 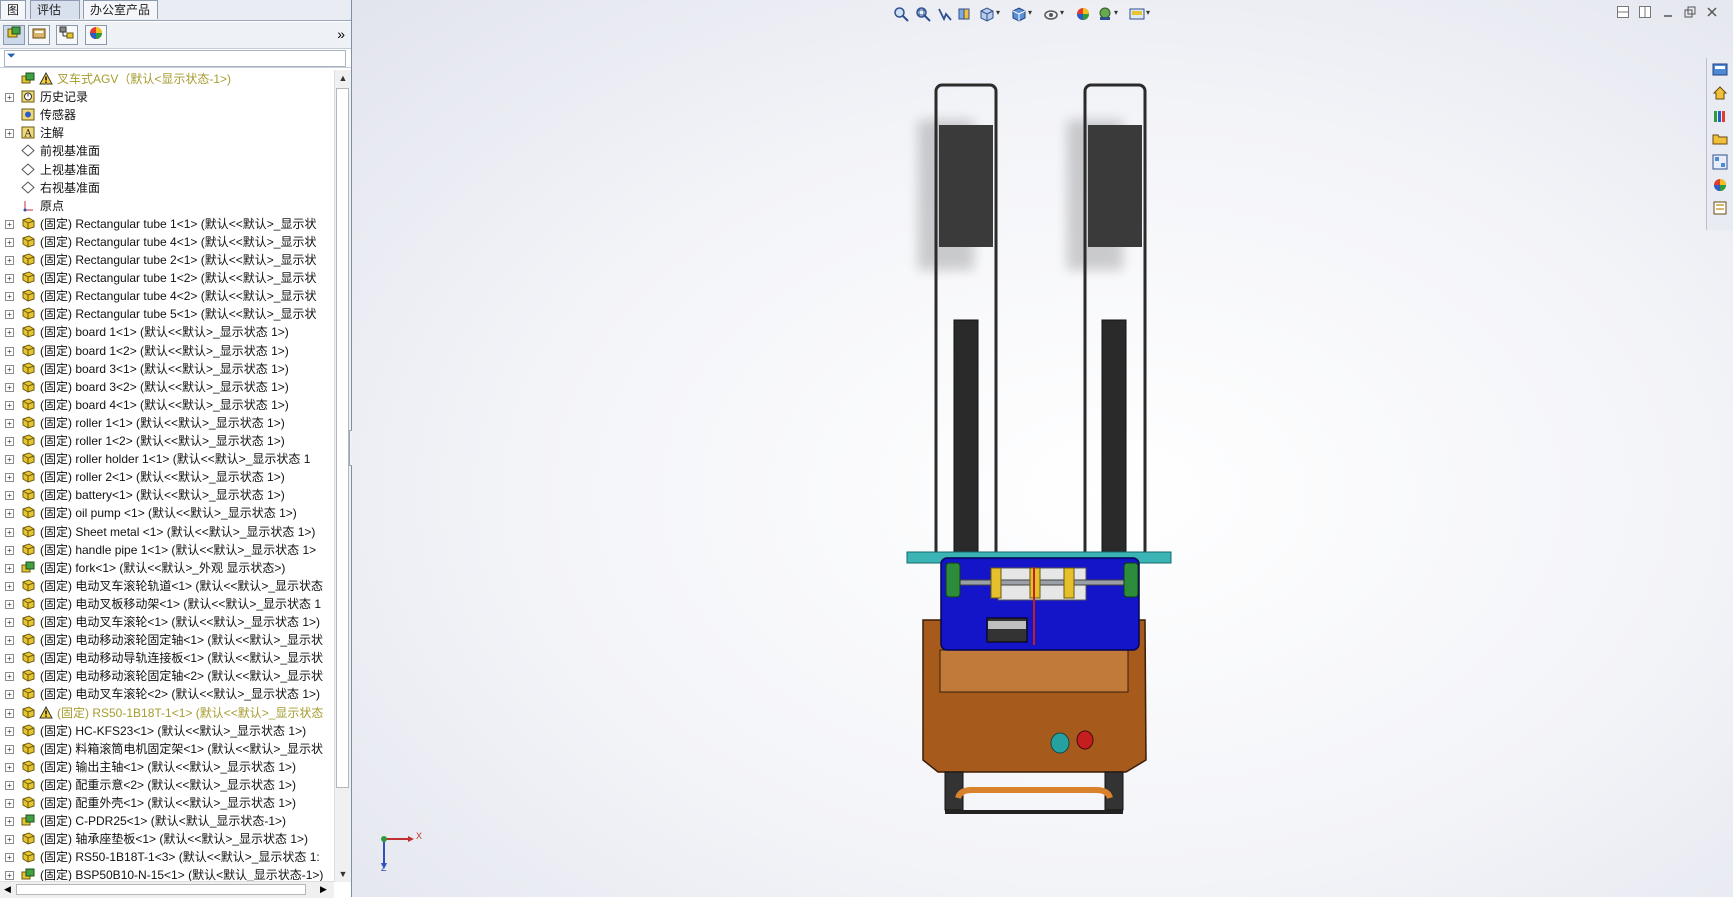 What do you see at coordinates (167, 296) in the screenshot?
I see `tree-item: + (固定) Rectangular tube 4<2> (默认<<默认>_显示状` at bounding box center [167, 296].